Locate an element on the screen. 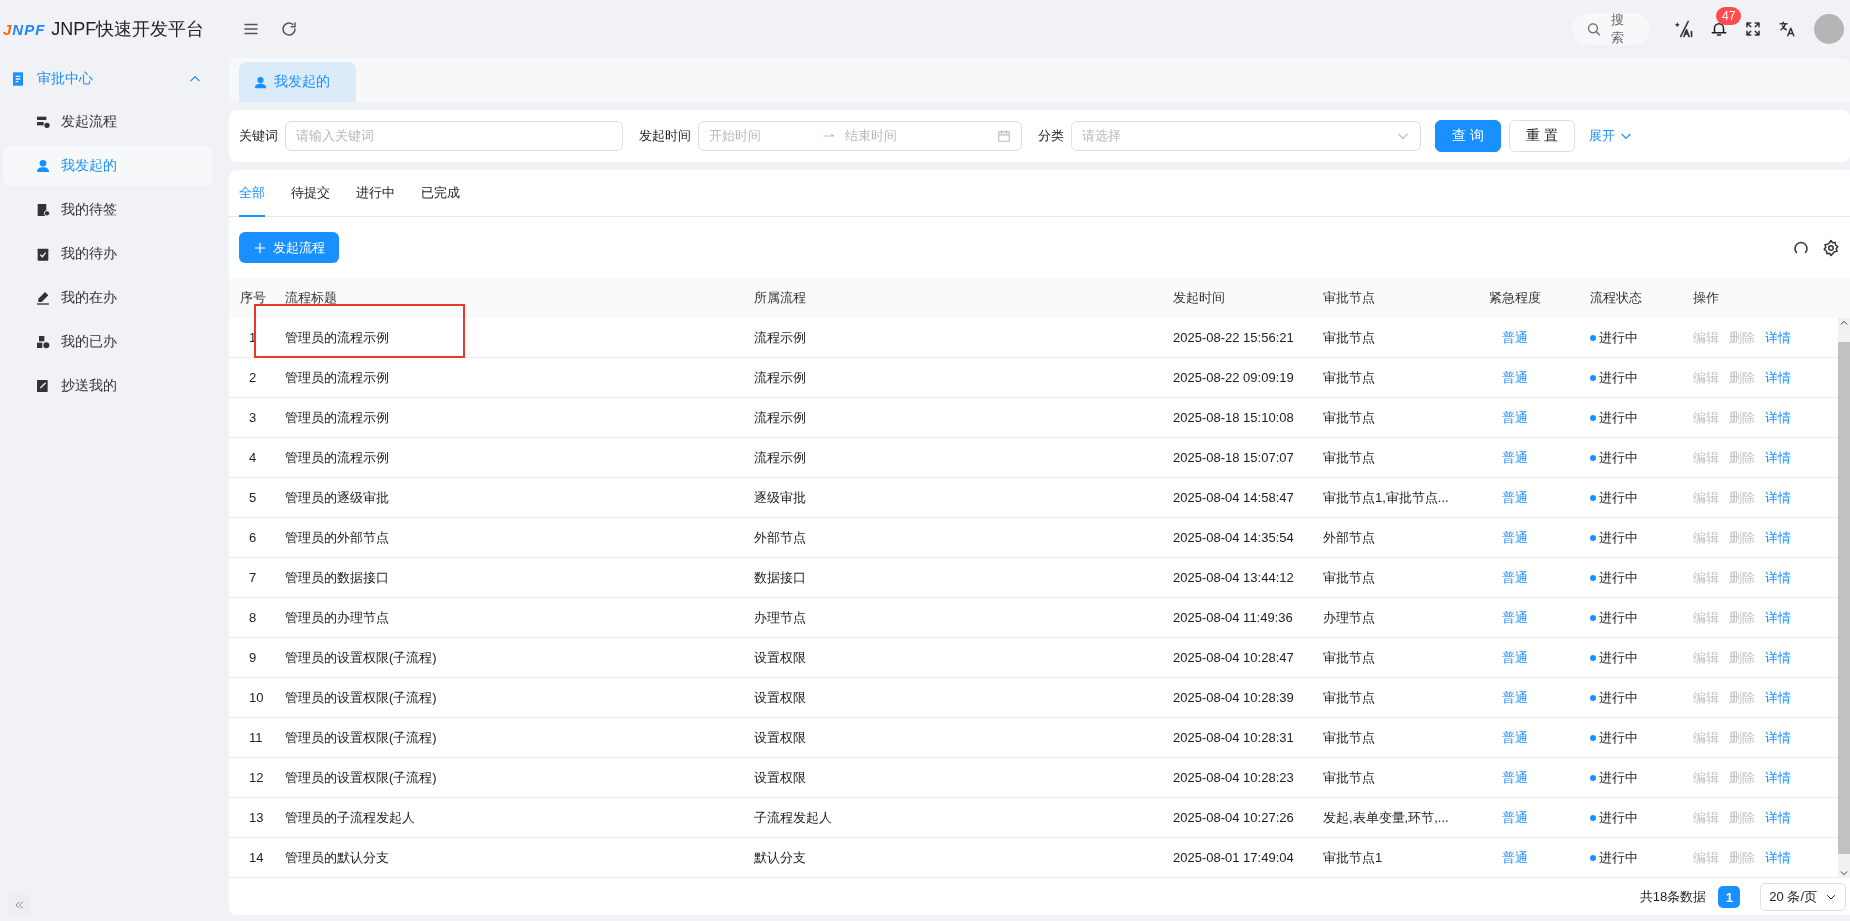 This screenshot has height=921, width=1850. table-cell-text: 2025-08-04 10:28:31 is located at coordinates (1234, 737).